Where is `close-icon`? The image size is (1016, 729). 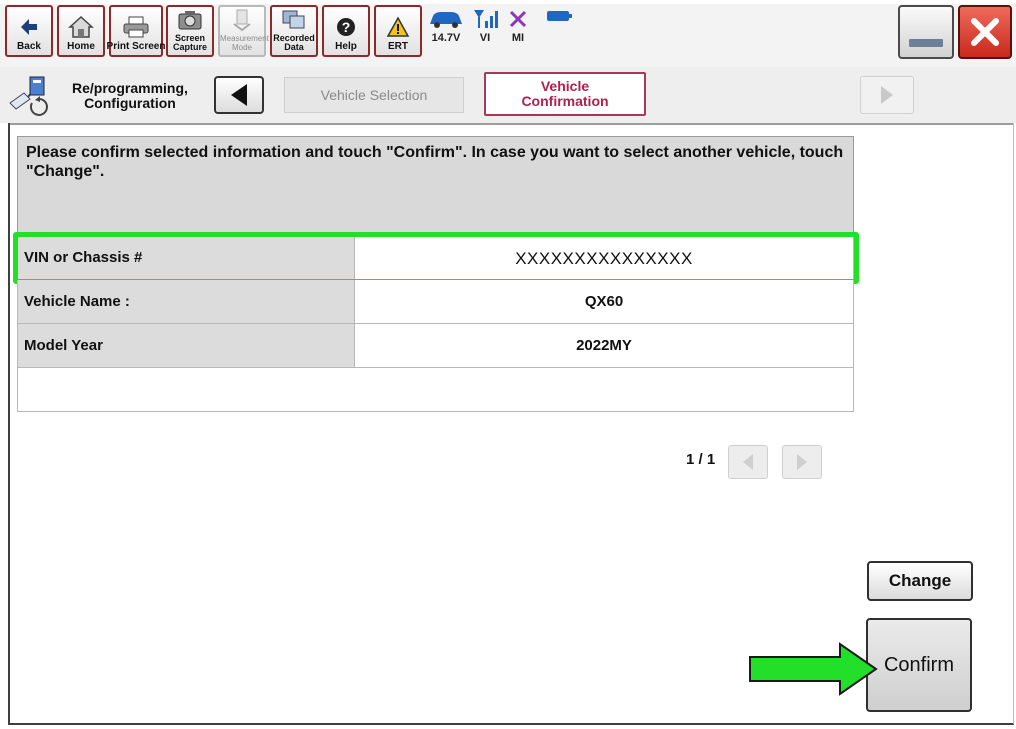 close-icon is located at coordinates (985, 32).